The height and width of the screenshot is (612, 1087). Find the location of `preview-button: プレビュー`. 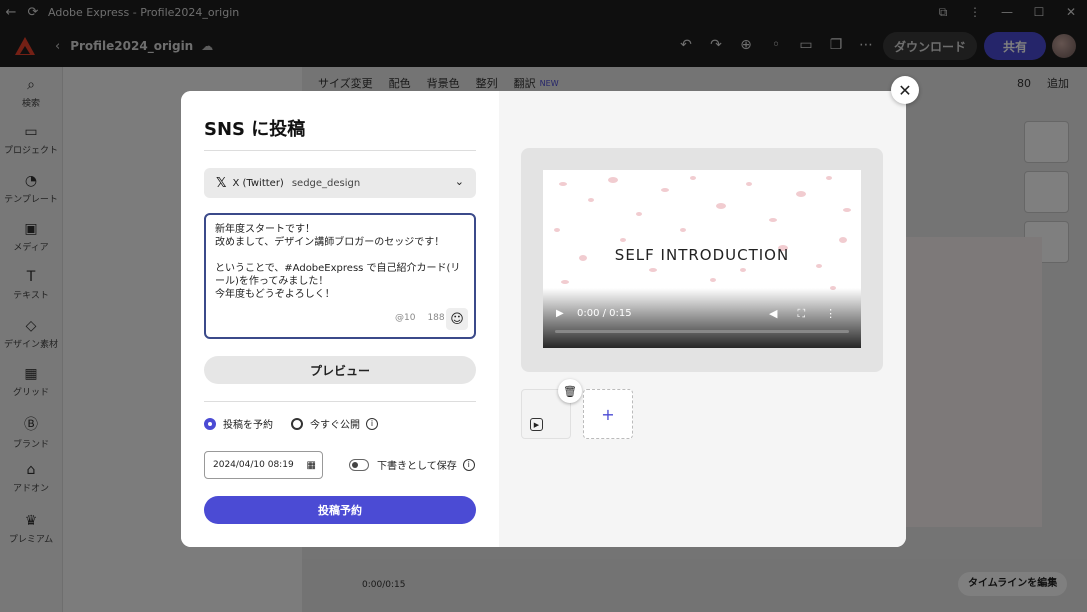

preview-button: プレビュー is located at coordinates (340, 370).